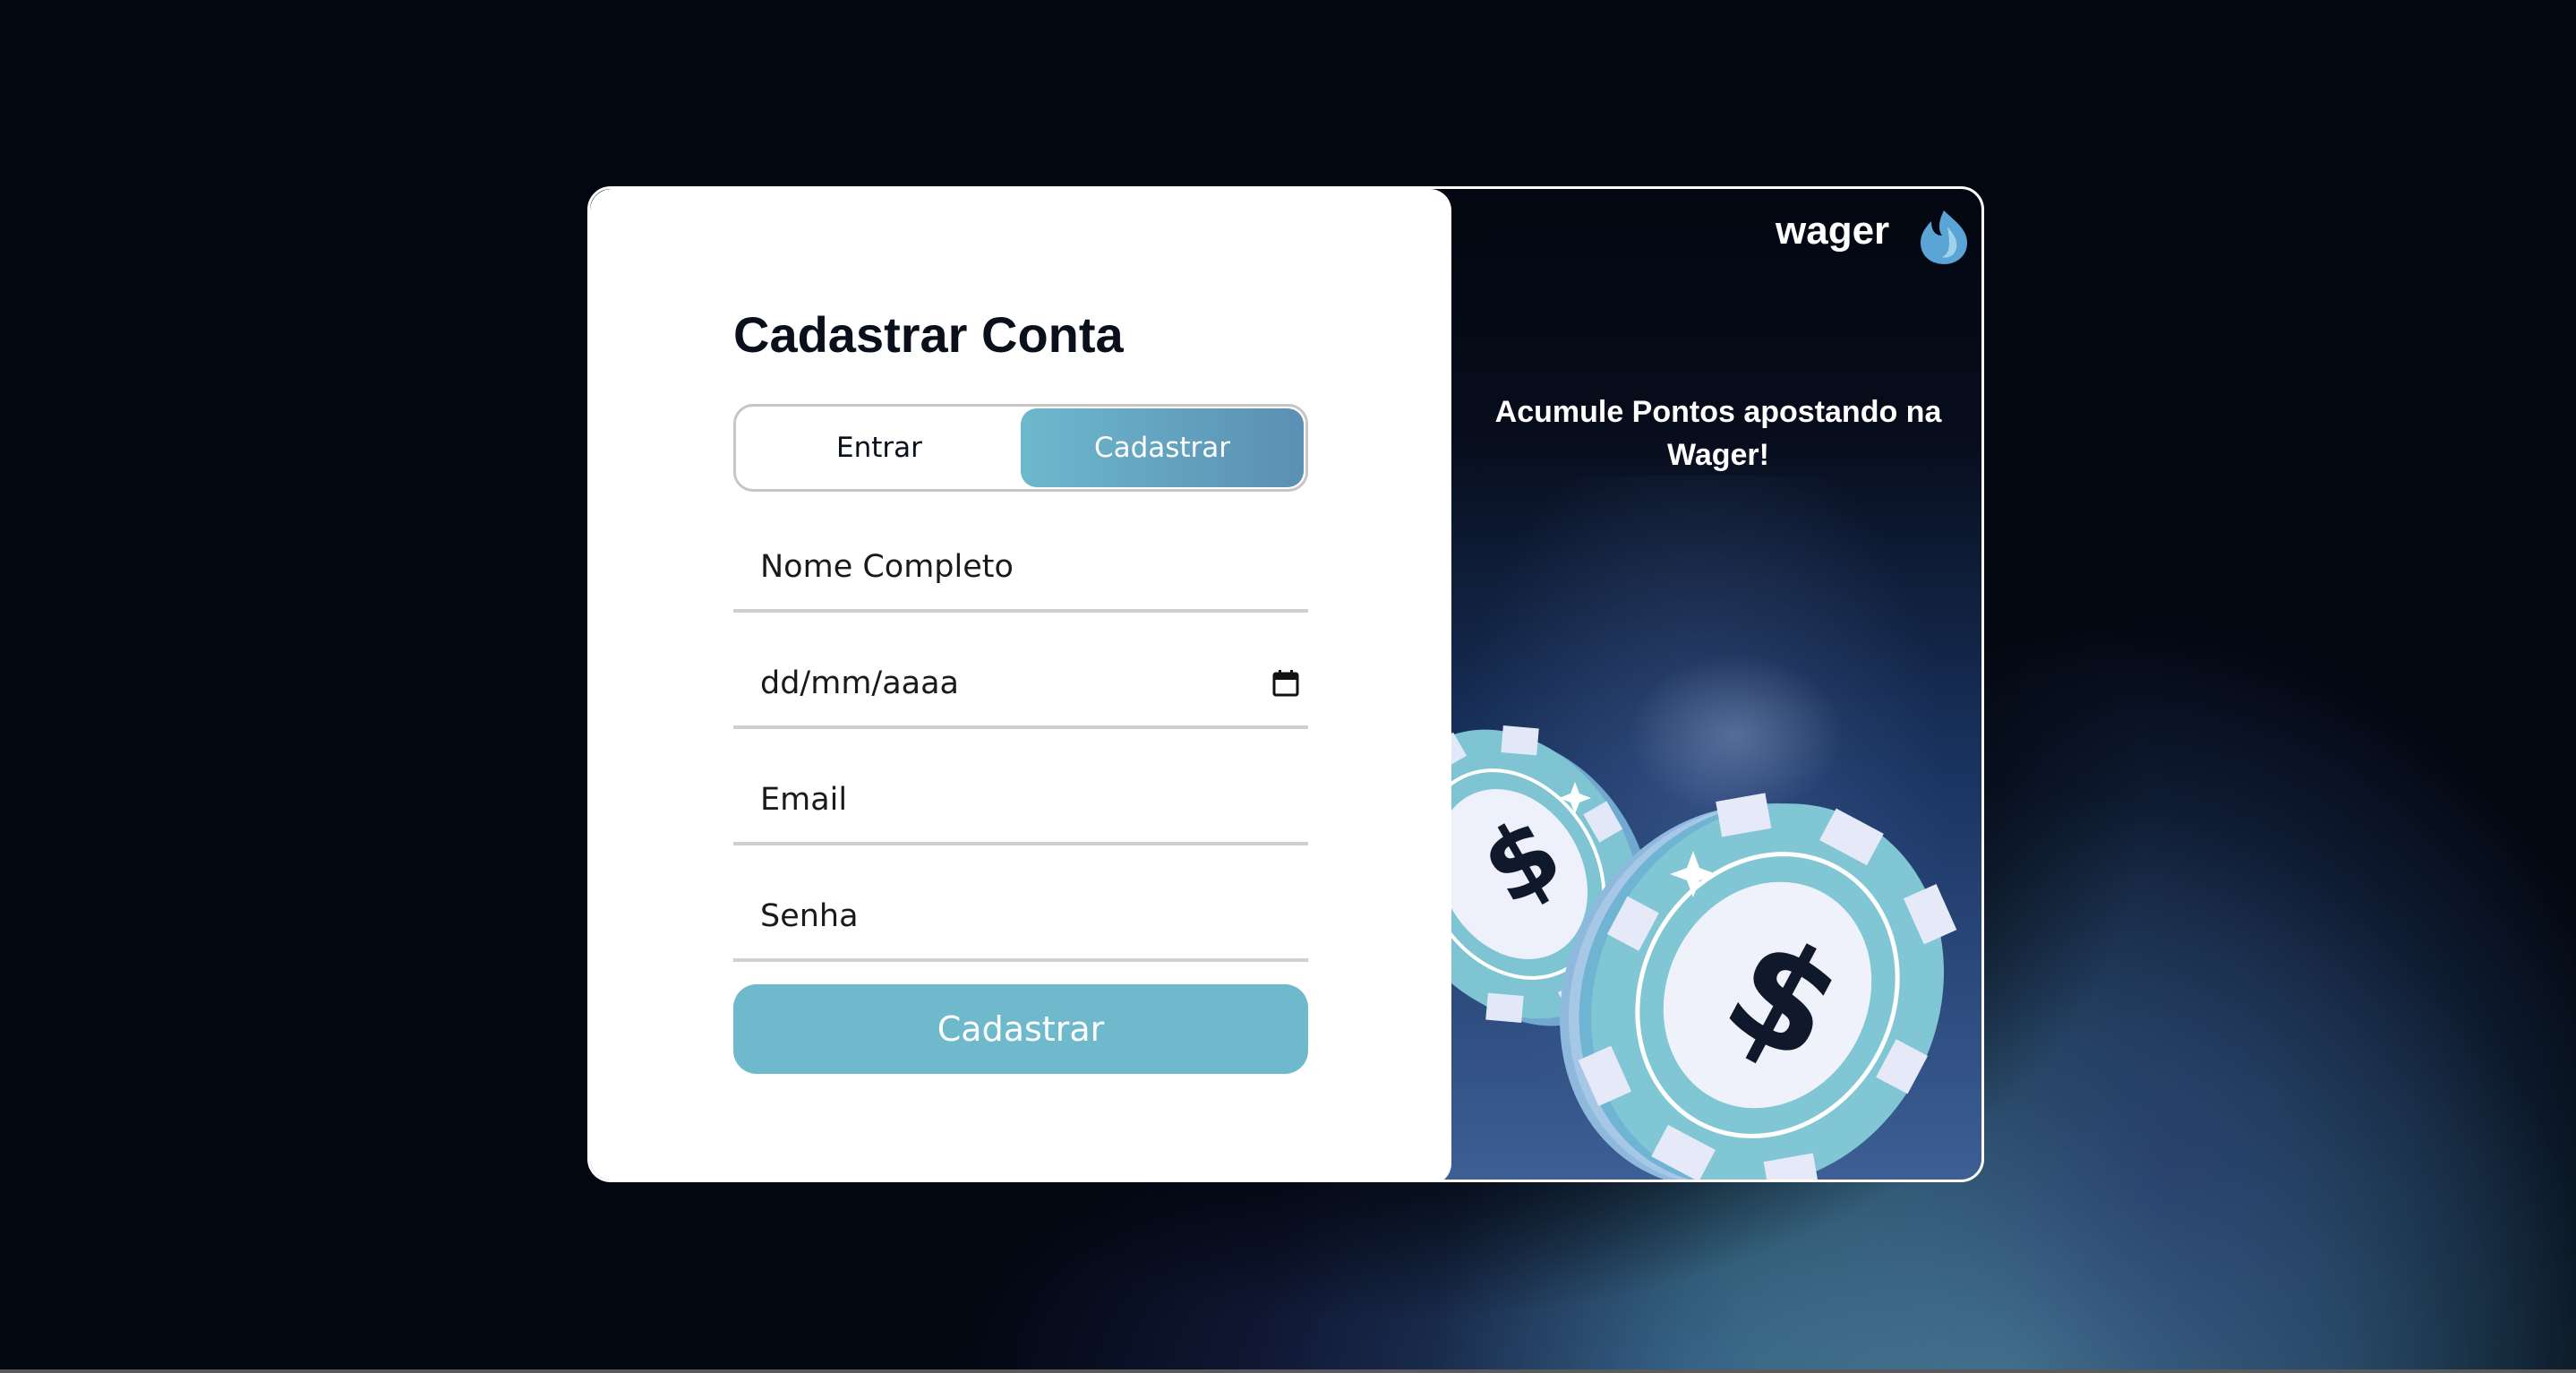 This screenshot has width=2576, height=1373. What do you see at coordinates (1685, 917) in the screenshot?
I see `poker-chips-illustration: $ $` at bounding box center [1685, 917].